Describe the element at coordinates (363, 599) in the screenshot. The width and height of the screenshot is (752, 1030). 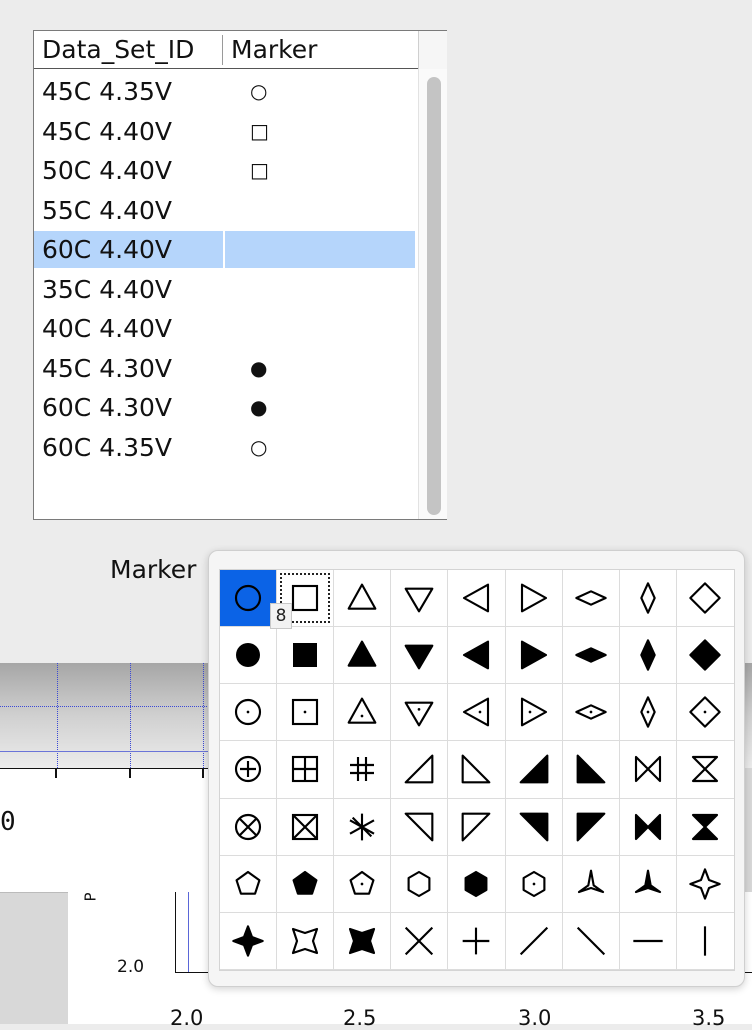
I see `marker-option-triangle-up-open` at that location.